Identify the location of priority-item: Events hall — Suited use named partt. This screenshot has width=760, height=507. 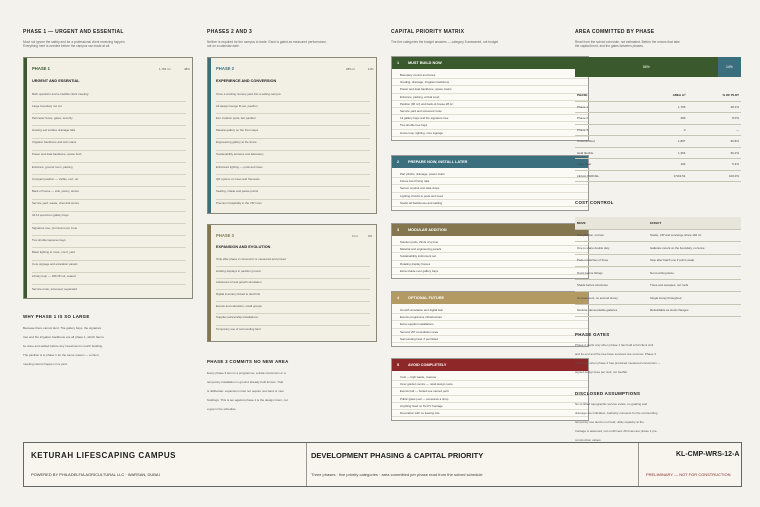
(490, 392).